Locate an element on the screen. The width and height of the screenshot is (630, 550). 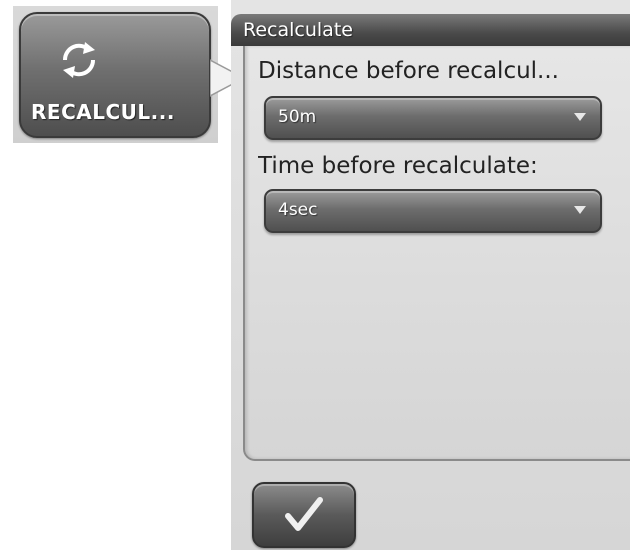
distance-dropdown: 50m is located at coordinates (433, 118).